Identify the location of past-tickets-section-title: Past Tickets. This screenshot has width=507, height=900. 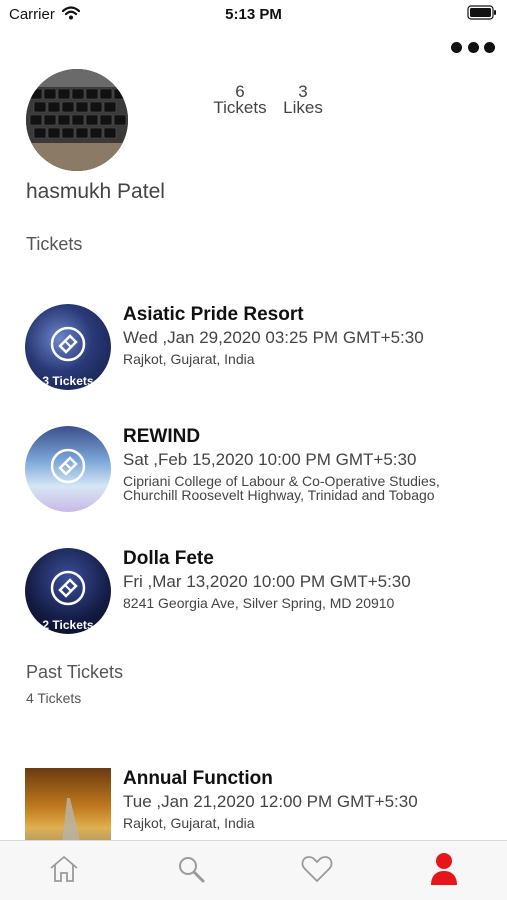
(75, 672).